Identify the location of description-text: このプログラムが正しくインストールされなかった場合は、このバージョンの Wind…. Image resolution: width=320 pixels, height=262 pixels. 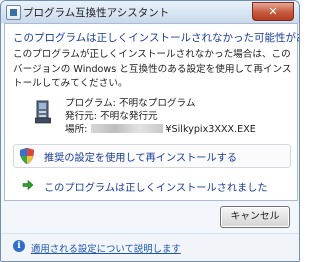
(152, 69).